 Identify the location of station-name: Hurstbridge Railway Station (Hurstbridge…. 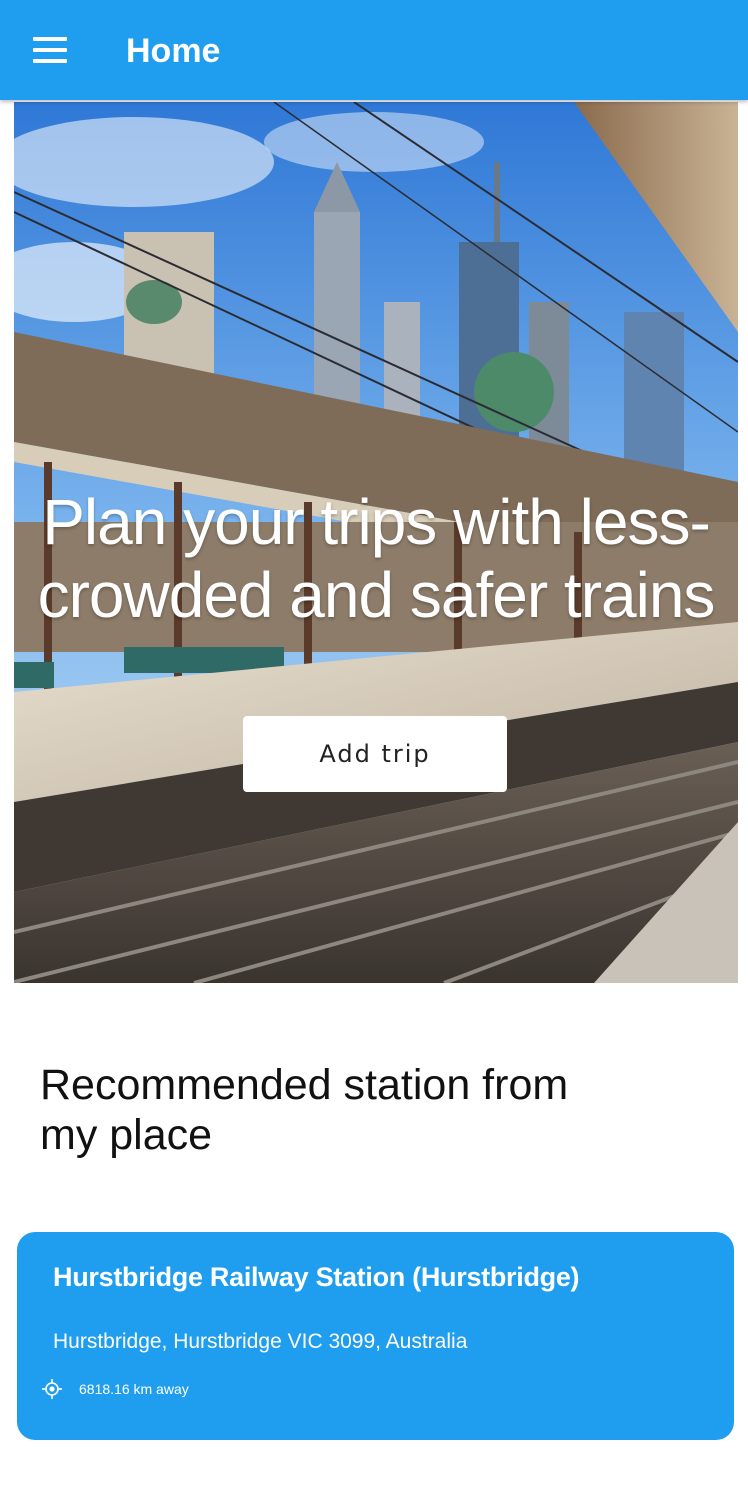
(316, 1277).